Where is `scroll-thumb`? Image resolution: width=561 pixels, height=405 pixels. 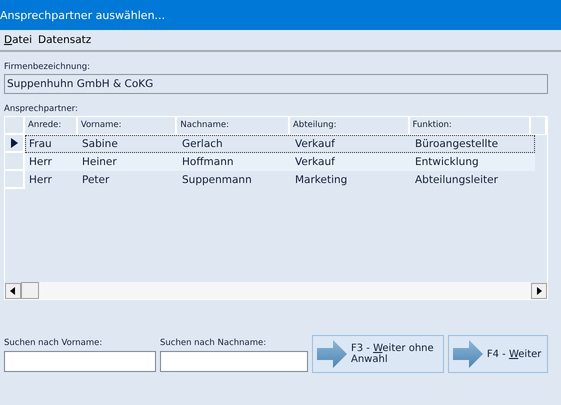 scroll-thumb is located at coordinates (30, 290).